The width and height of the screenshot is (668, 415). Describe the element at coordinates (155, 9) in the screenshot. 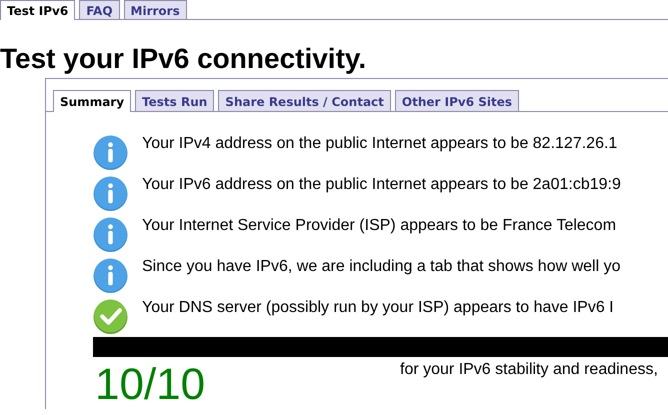

I see `nav-tab: Mirrors` at that location.